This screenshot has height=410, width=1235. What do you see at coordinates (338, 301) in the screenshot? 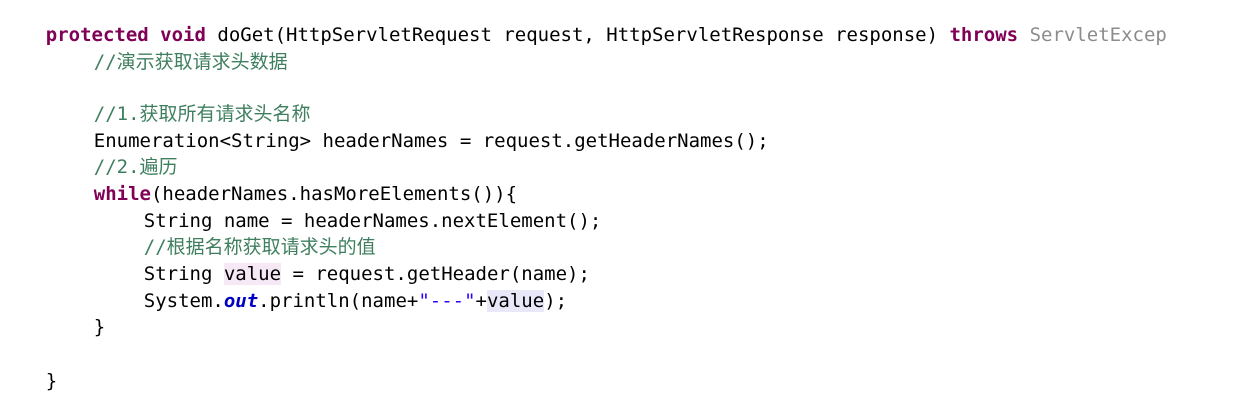
I see `println-call: .println(name+` at bounding box center [338, 301].